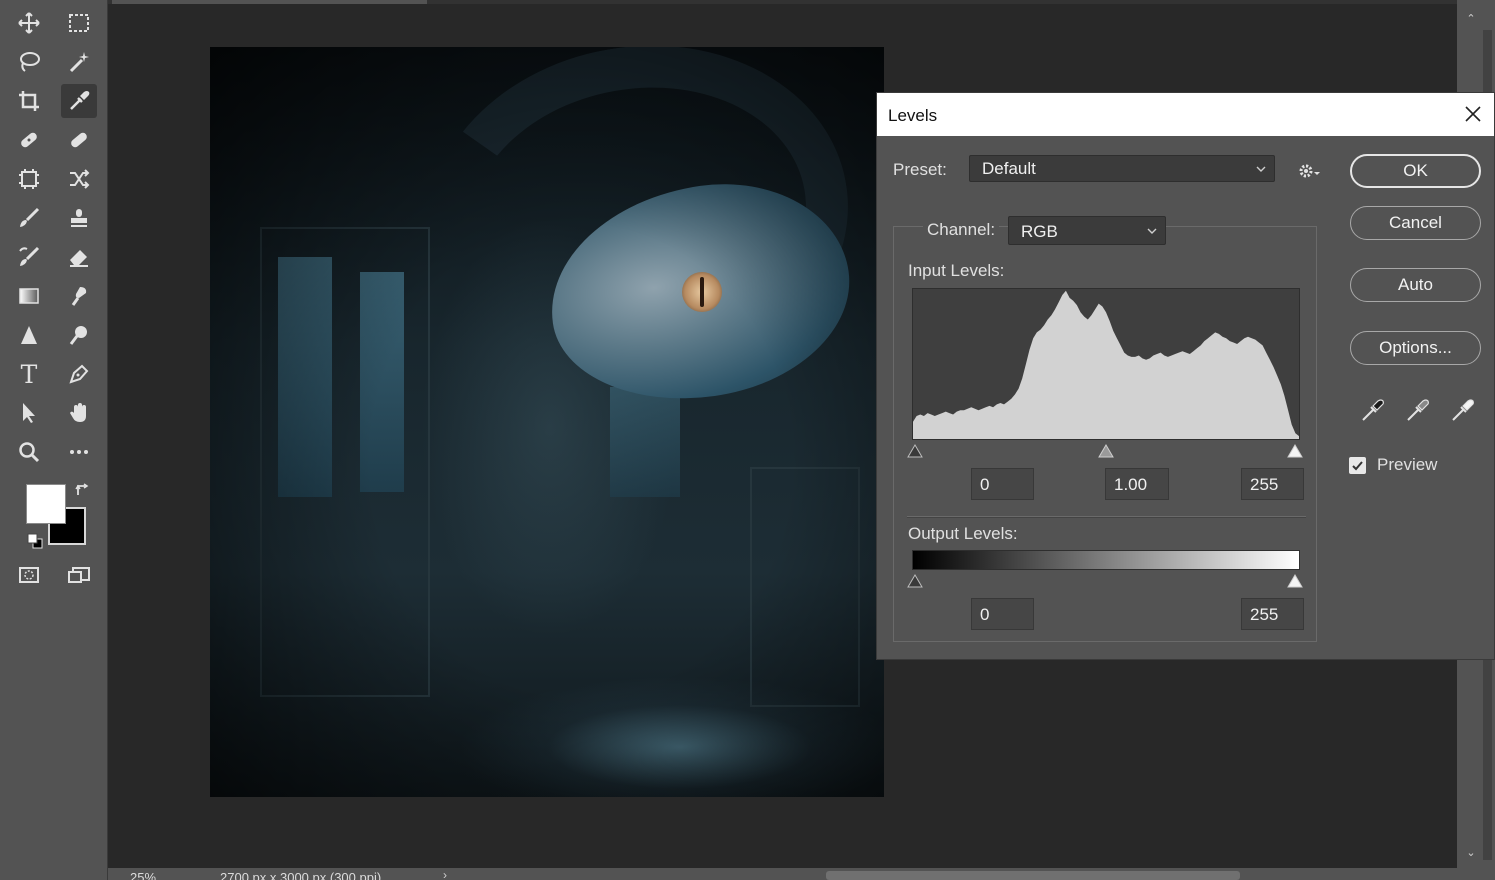 The image size is (1495, 880). What do you see at coordinates (301, 875) in the screenshot?
I see `document-info: 2700 px x 3000 px (300 ppi)` at bounding box center [301, 875].